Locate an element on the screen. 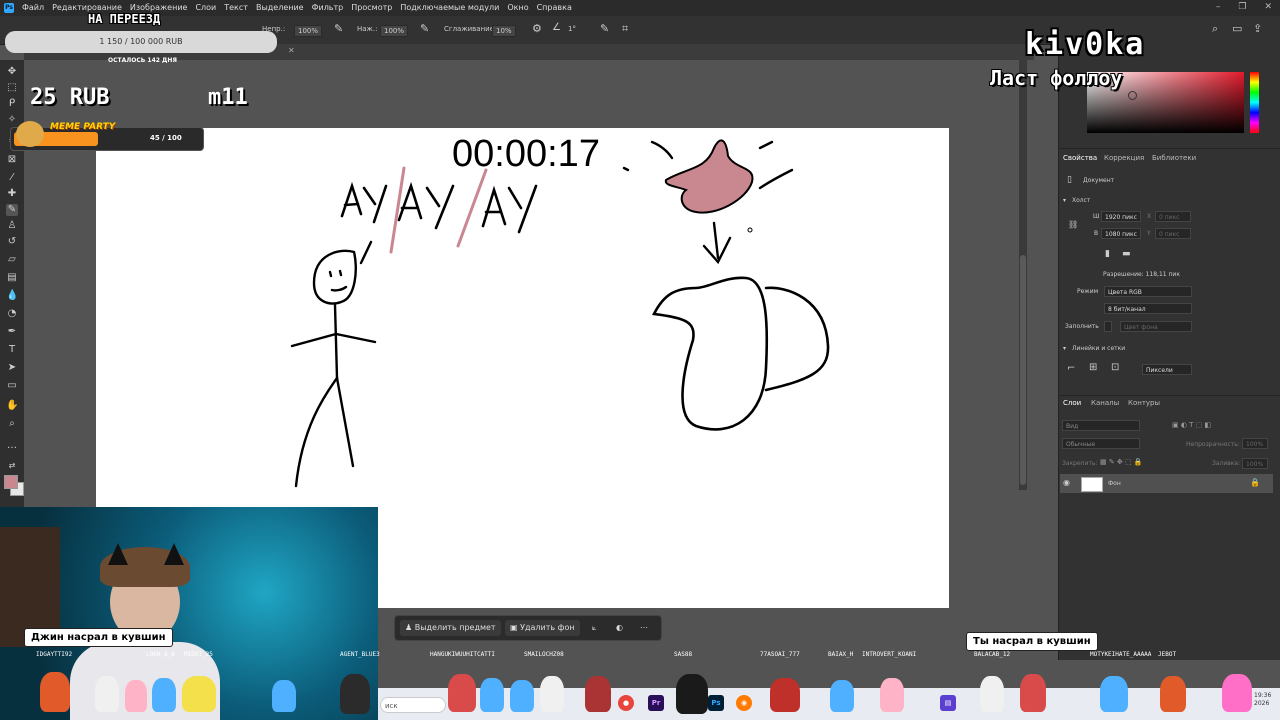 This screenshot has width=1280, height=720. adjust-icon: ◐ is located at coordinates (619, 628).